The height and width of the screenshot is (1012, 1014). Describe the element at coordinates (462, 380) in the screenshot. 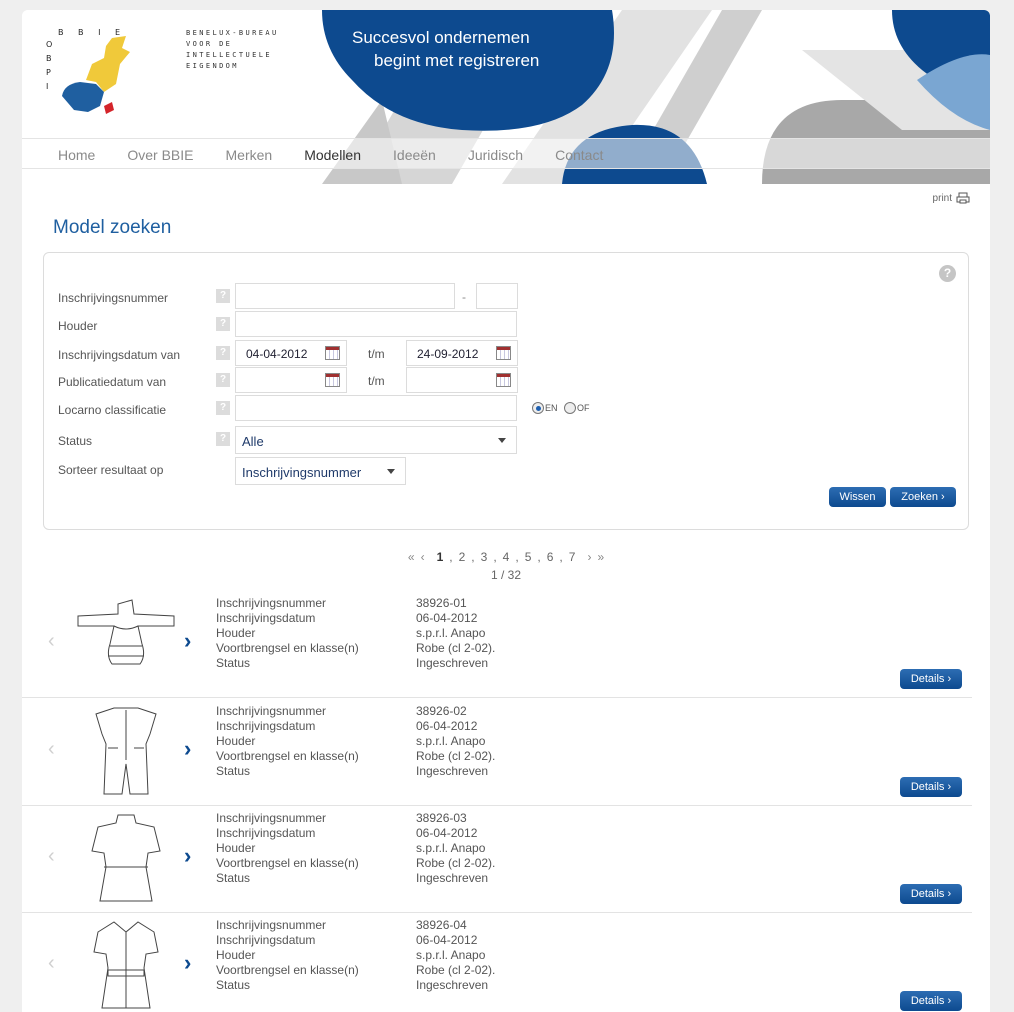

I see `pub-date-to-input` at that location.